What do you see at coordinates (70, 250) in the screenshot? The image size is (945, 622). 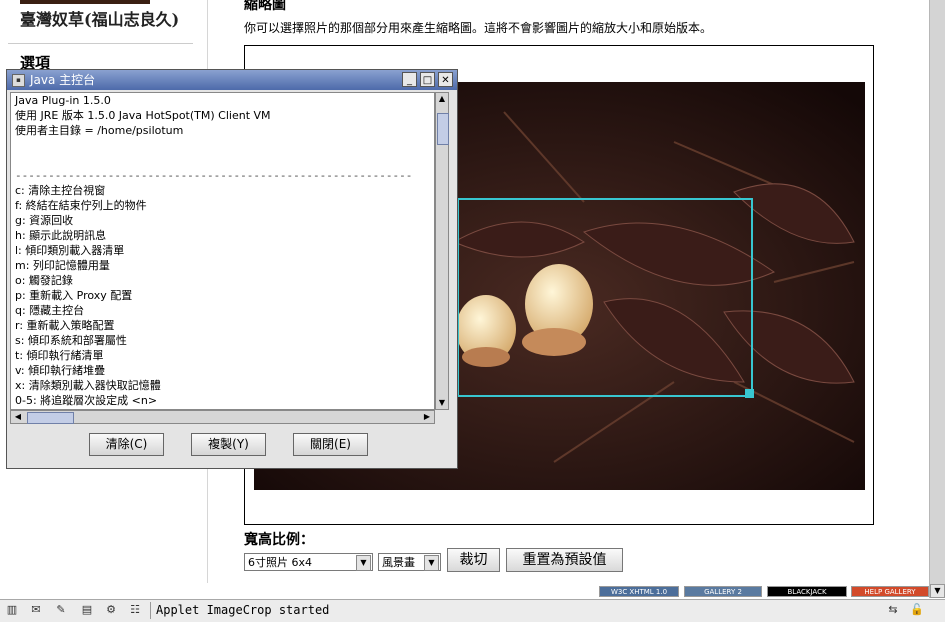 I see `console-line: l: 傾印類別載入器清單` at bounding box center [70, 250].